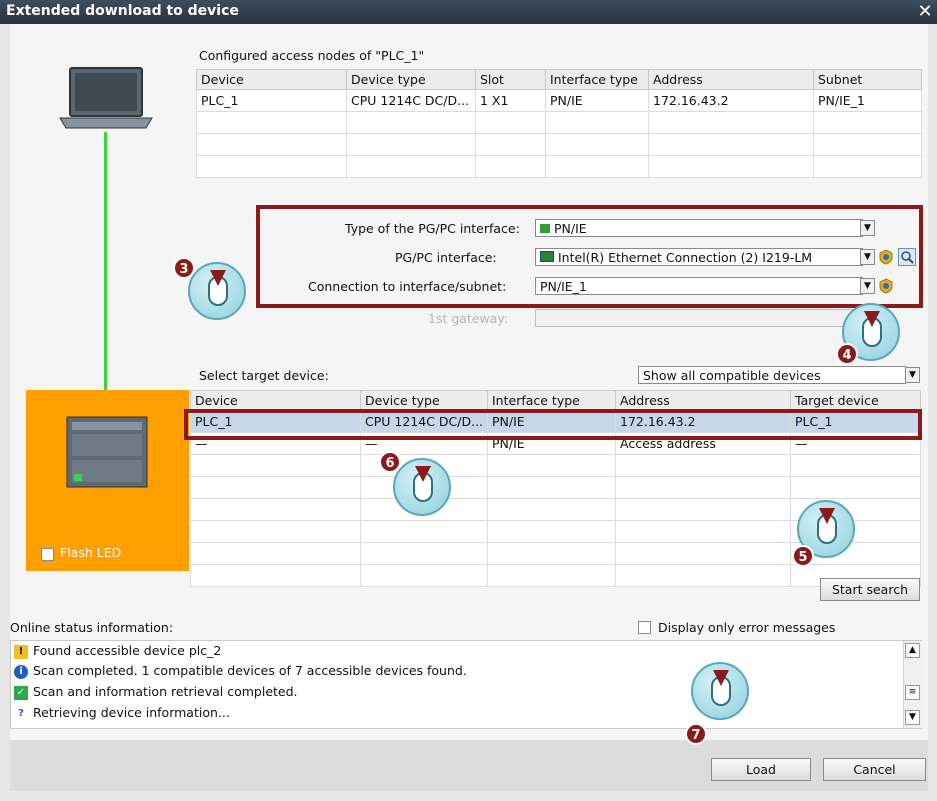 The height and width of the screenshot is (801, 937). I want to click on gateway-field, so click(699, 318).